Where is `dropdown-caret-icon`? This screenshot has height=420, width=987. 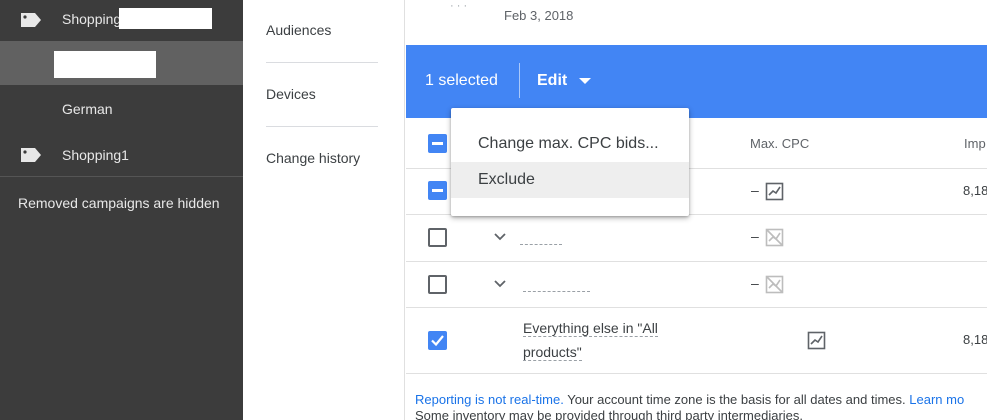
dropdown-caret-icon is located at coordinates (585, 81).